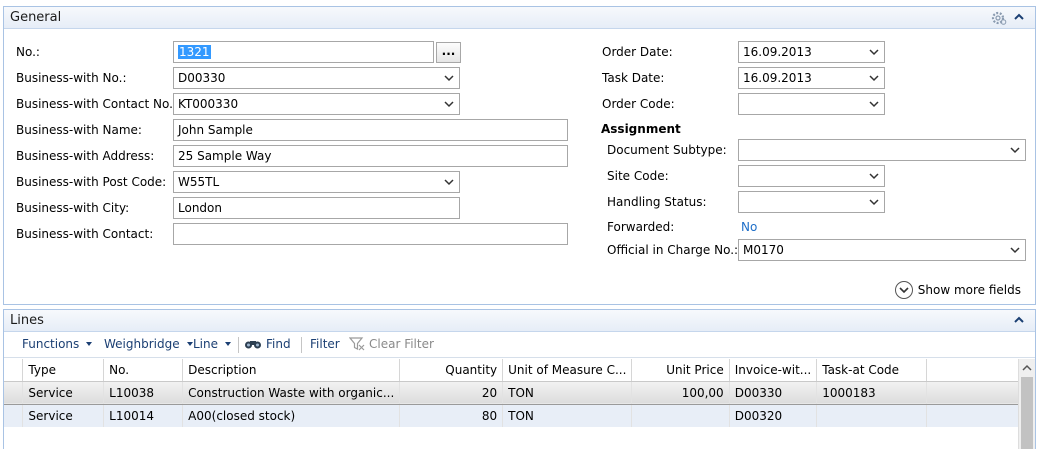 This screenshot has width=1039, height=449. I want to click on find-button: Find, so click(267, 344).